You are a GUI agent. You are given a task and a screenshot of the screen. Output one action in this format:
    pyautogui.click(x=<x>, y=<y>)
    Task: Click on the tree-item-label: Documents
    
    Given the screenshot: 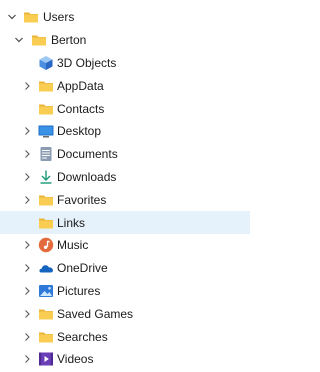 What is the action you would take?
    pyautogui.click(x=87, y=154)
    